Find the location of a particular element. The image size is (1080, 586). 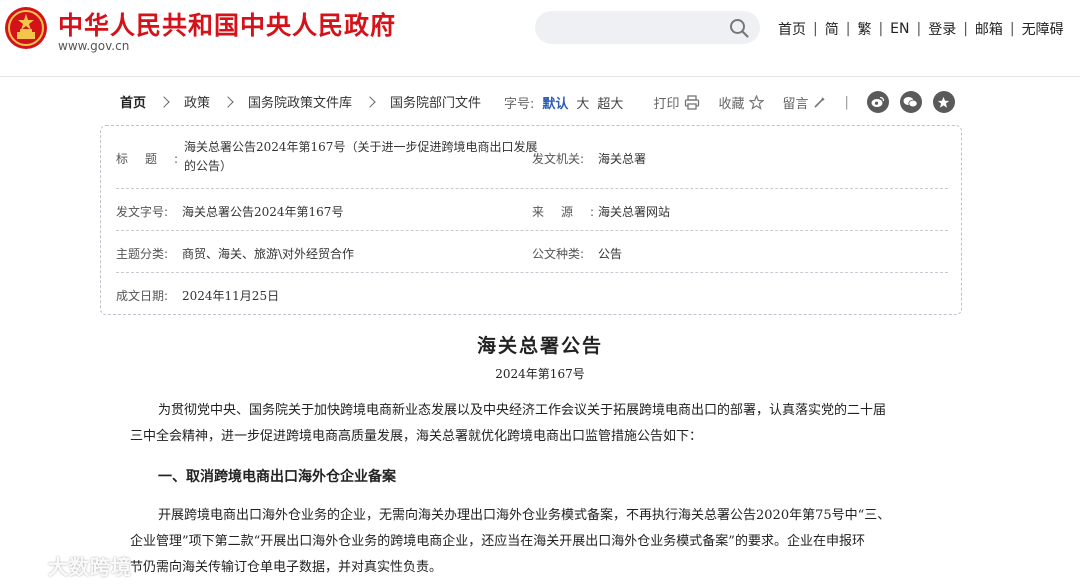

watermark: 大数跨境 is located at coordinates (70, 565).